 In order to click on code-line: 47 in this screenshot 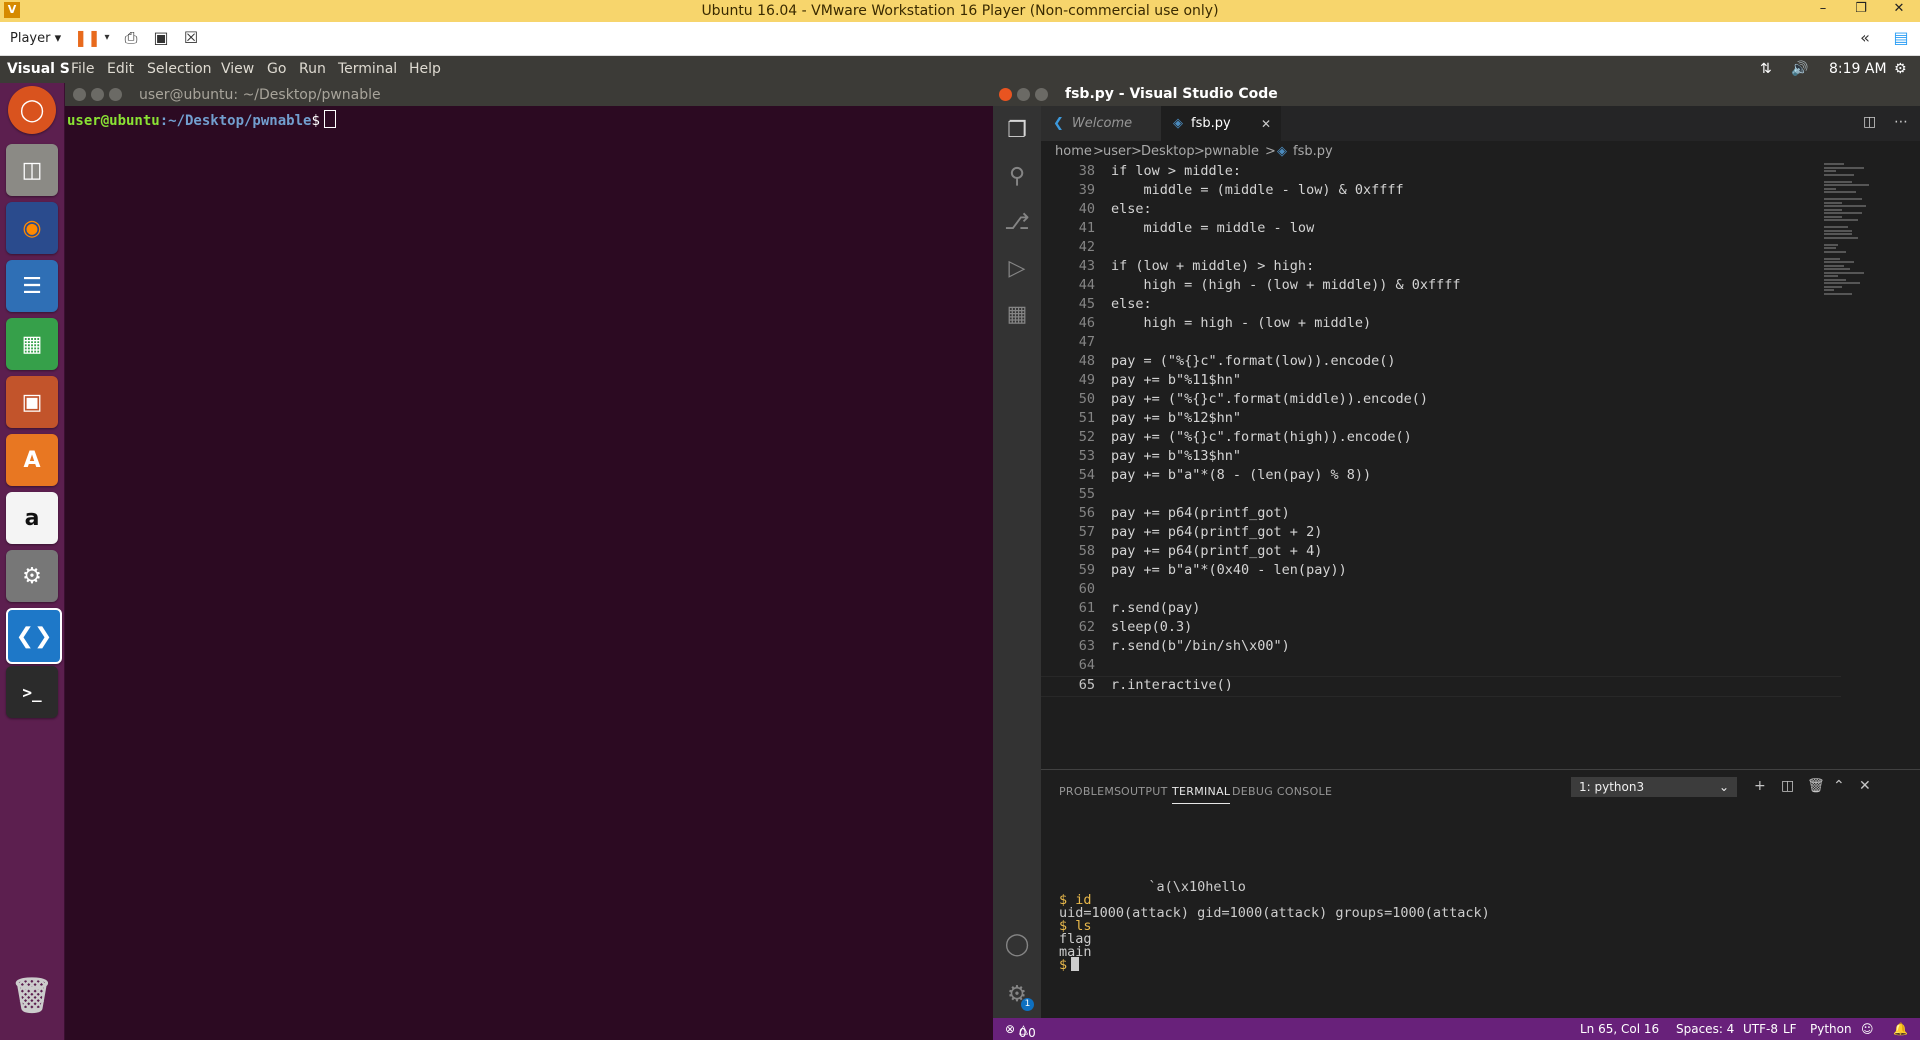, I will do `click(1441, 343)`.